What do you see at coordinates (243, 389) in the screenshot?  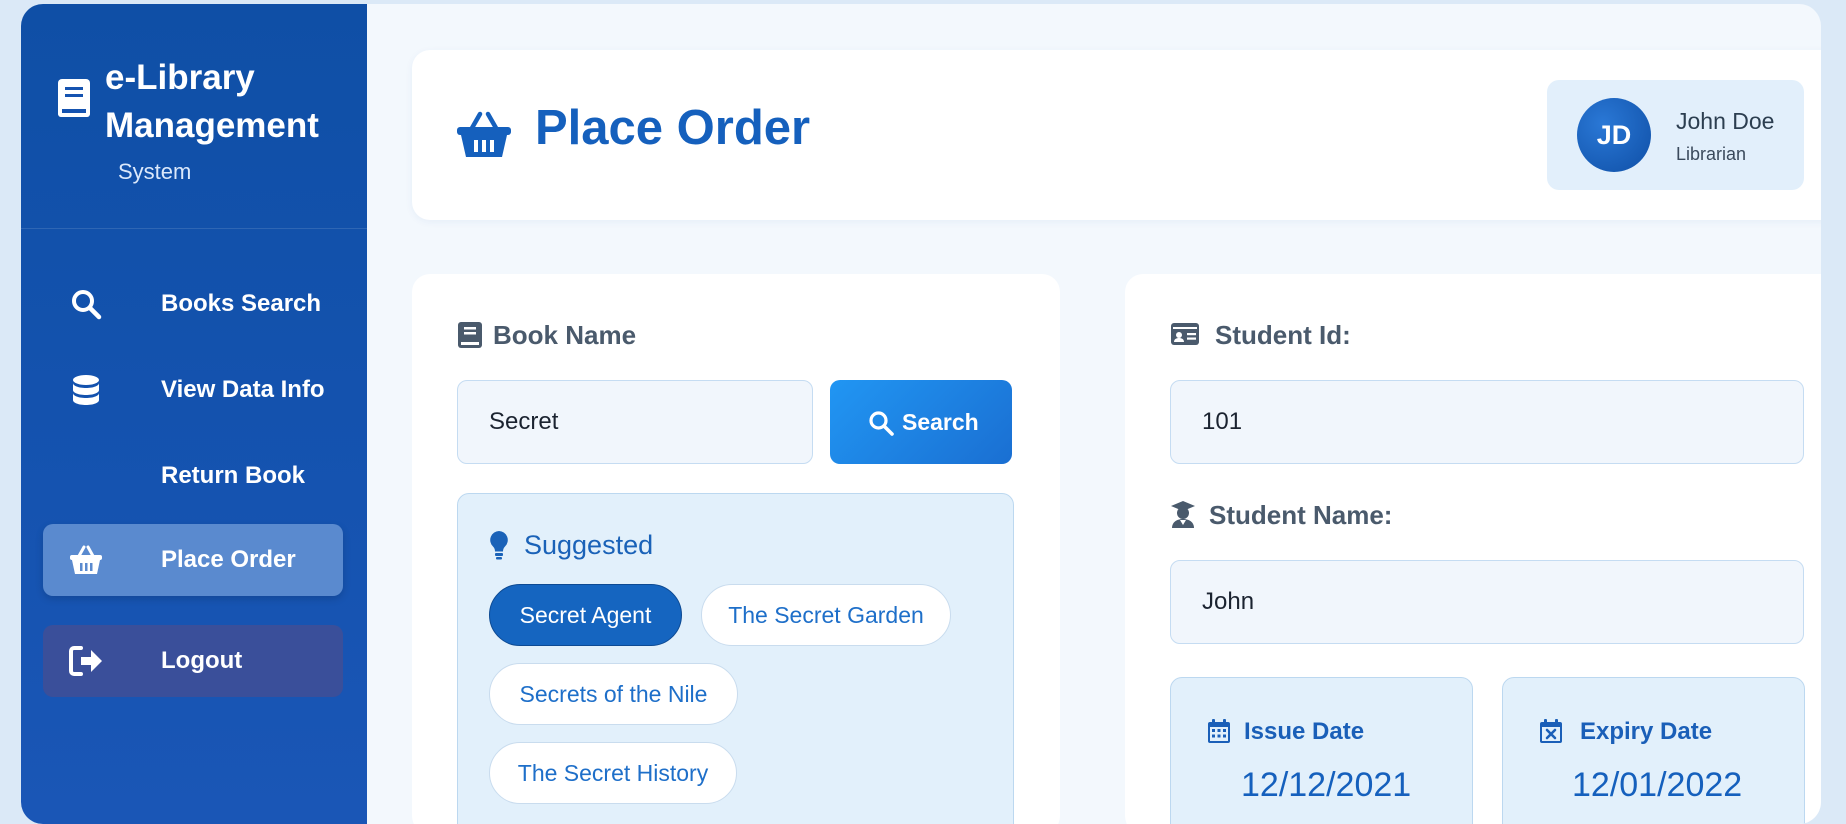 I see `sidebar-item-label: View Data Info` at bounding box center [243, 389].